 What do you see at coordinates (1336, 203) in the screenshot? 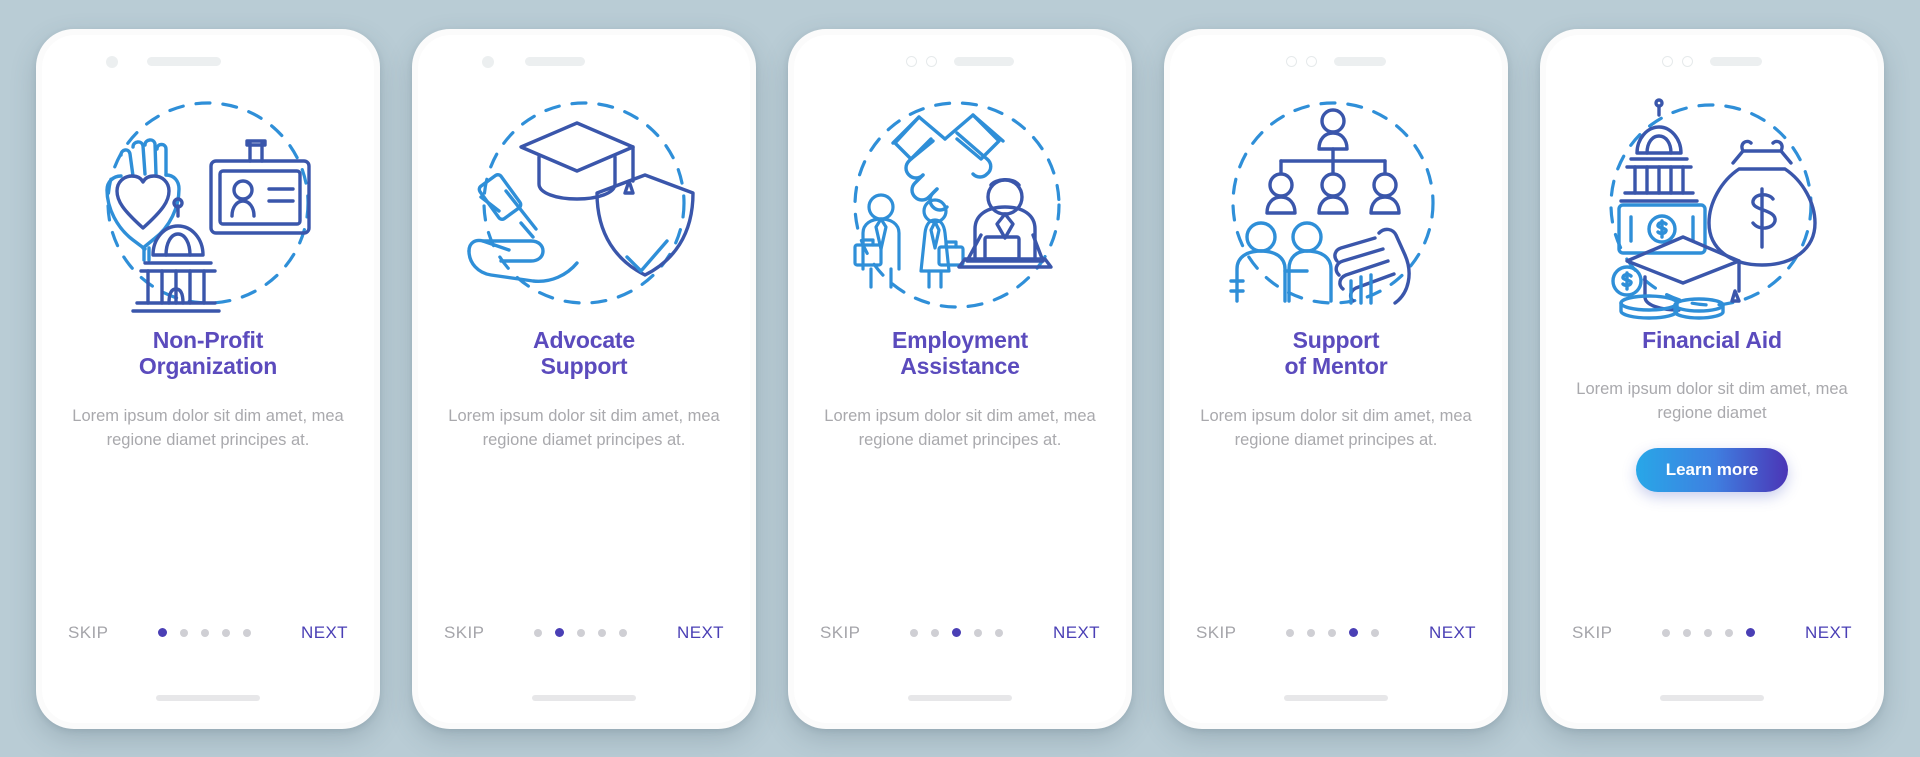
I see `illustration-org-chart-people-hand` at bounding box center [1336, 203].